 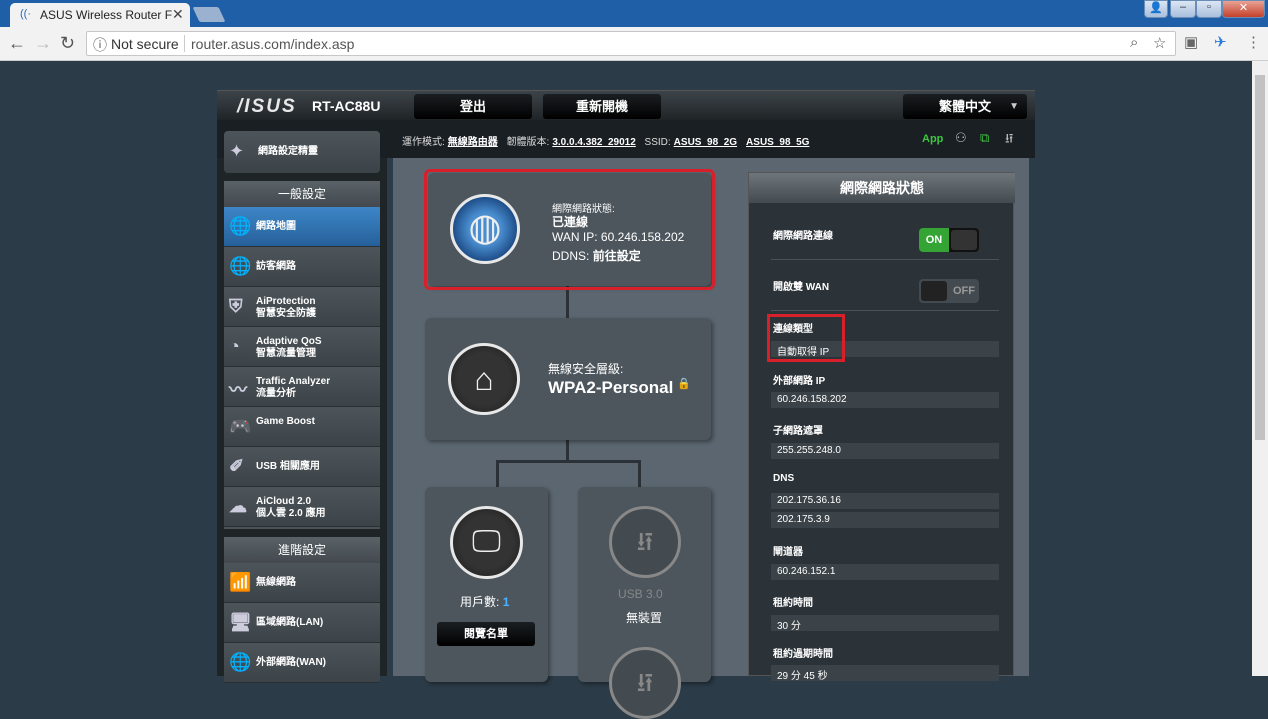 What do you see at coordinates (777, 142) in the screenshot?
I see `ssid-5g-link: ASUS_98_5G` at bounding box center [777, 142].